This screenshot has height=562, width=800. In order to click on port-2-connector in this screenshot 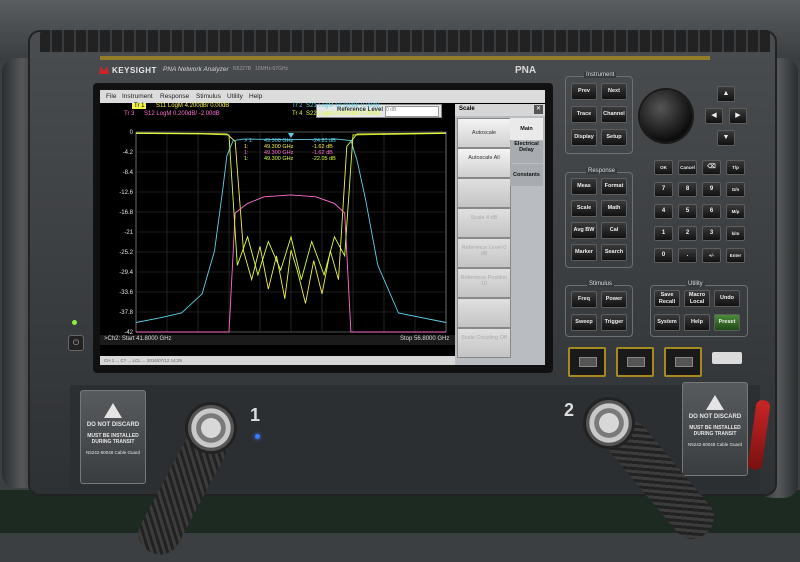, I will do `click(609, 423)`.